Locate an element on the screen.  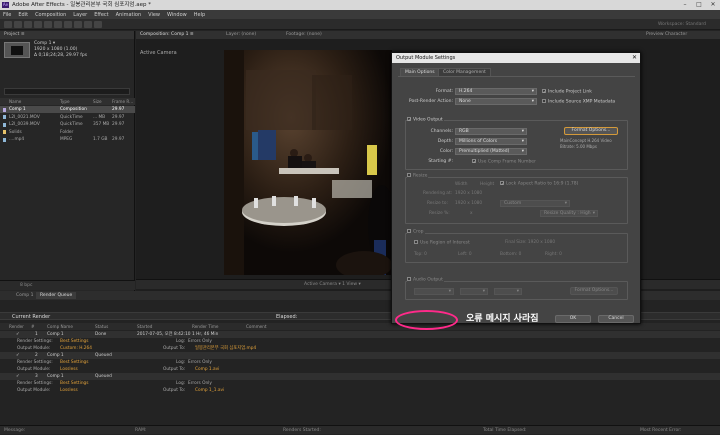
col-status: Status is located at coordinates (101, 326).